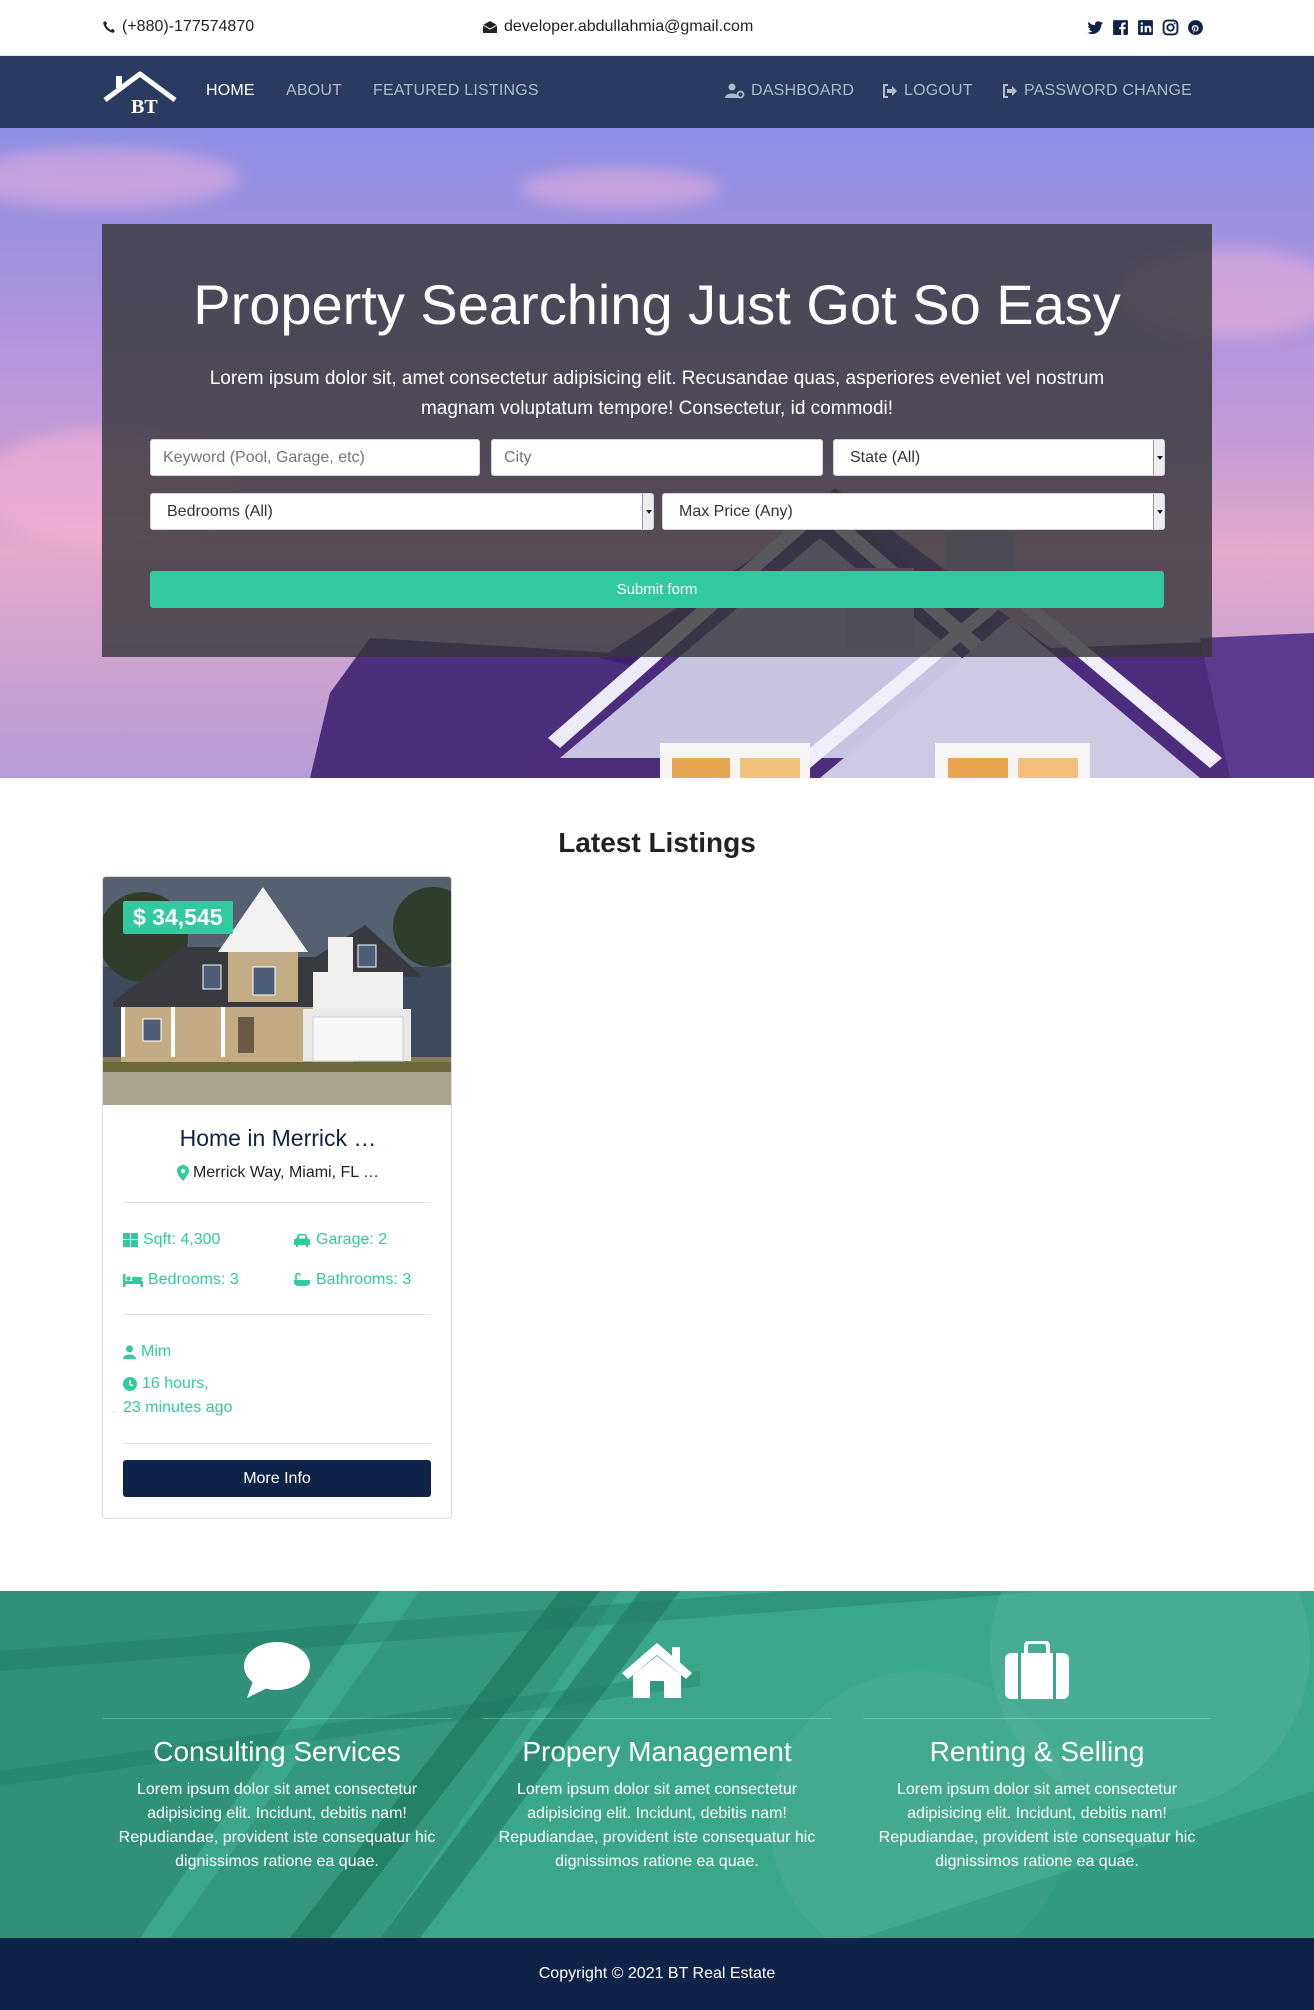 The width and height of the screenshot is (1314, 2010). What do you see at coordinates (490, 27) in the screenshot?
I see `envelope-icon` at bounding box center [490, 27].